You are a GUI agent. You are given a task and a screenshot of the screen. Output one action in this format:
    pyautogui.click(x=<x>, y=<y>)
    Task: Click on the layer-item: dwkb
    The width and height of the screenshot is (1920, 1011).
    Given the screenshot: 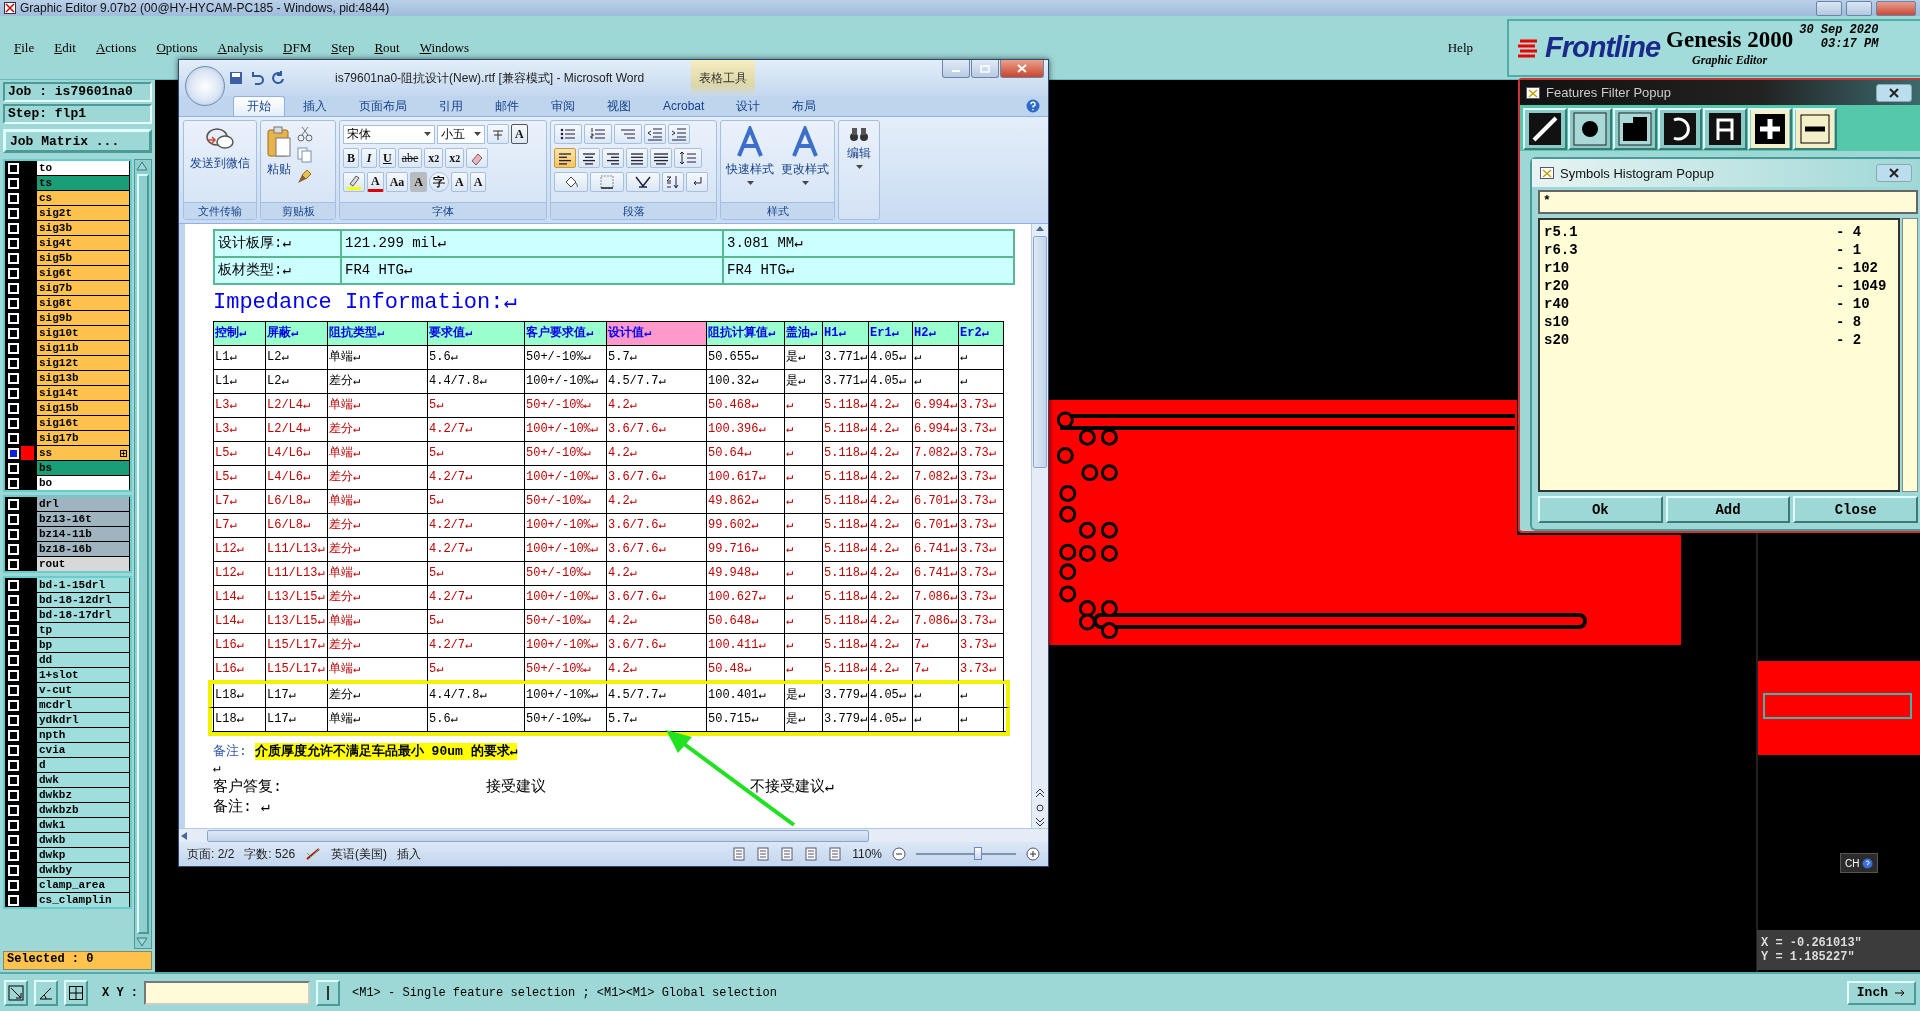 What is the action you would take?
    pyautogui.click(x=83, y=840)
    